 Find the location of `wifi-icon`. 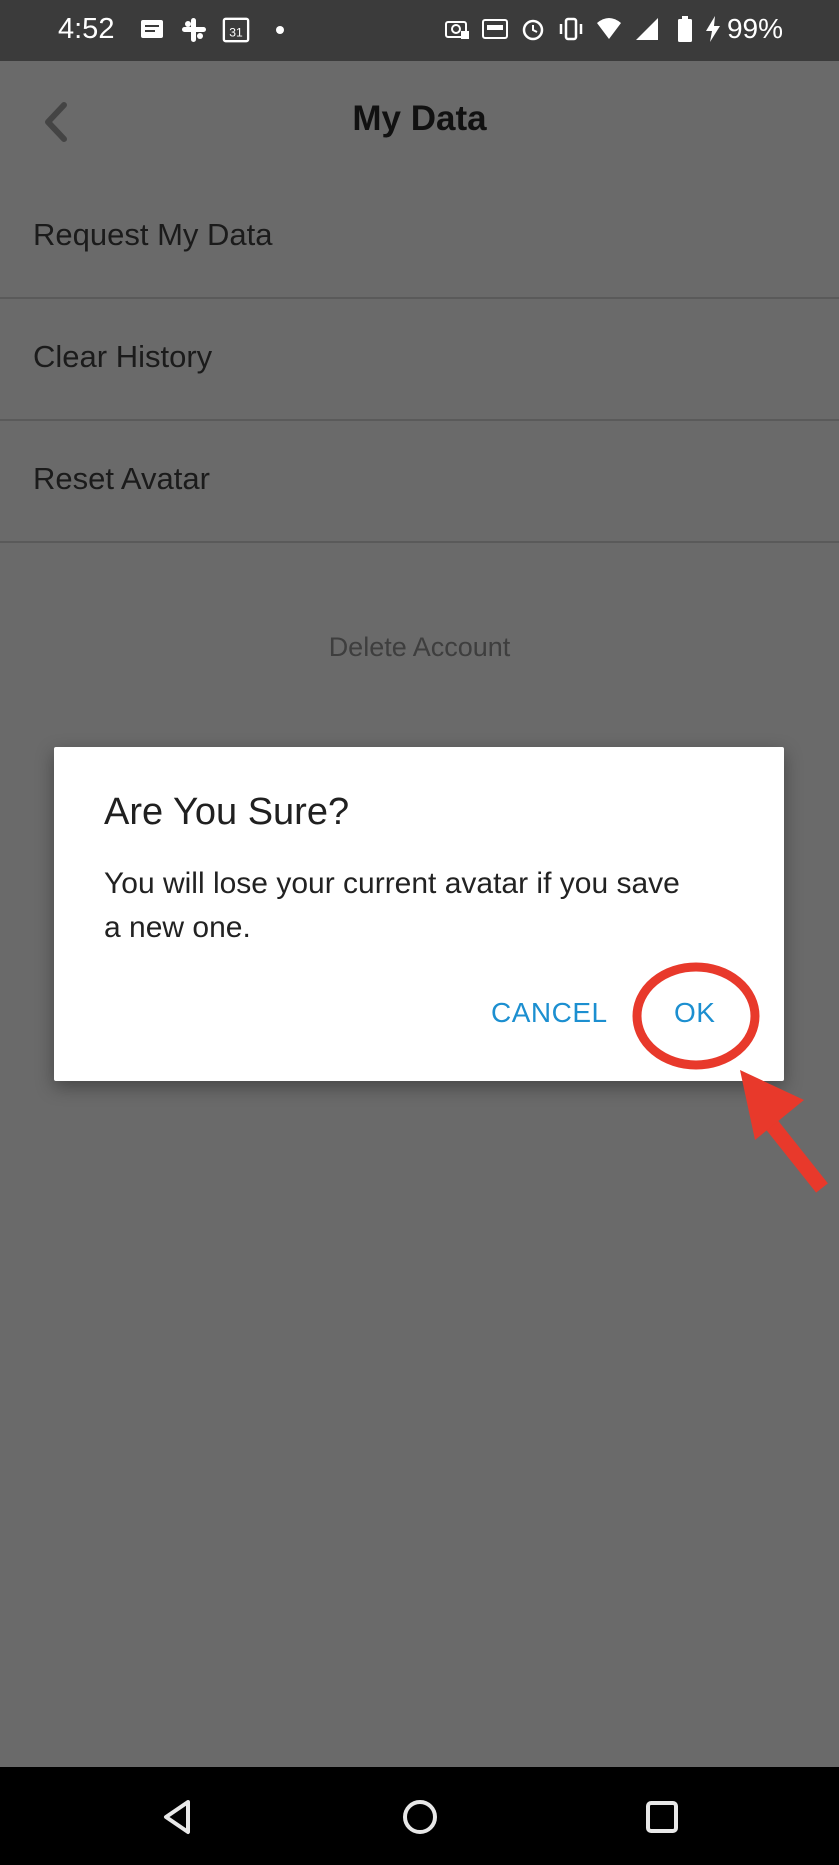

wifi-icon is located at coordinates (609, 29).